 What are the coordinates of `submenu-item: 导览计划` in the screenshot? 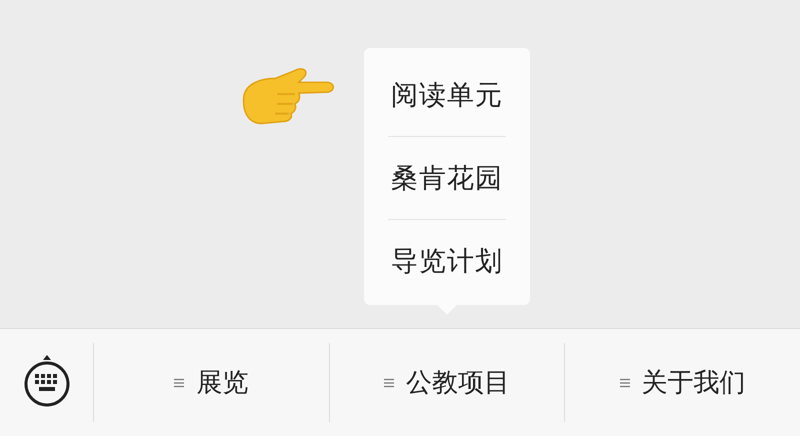 It's located at (447, 261).